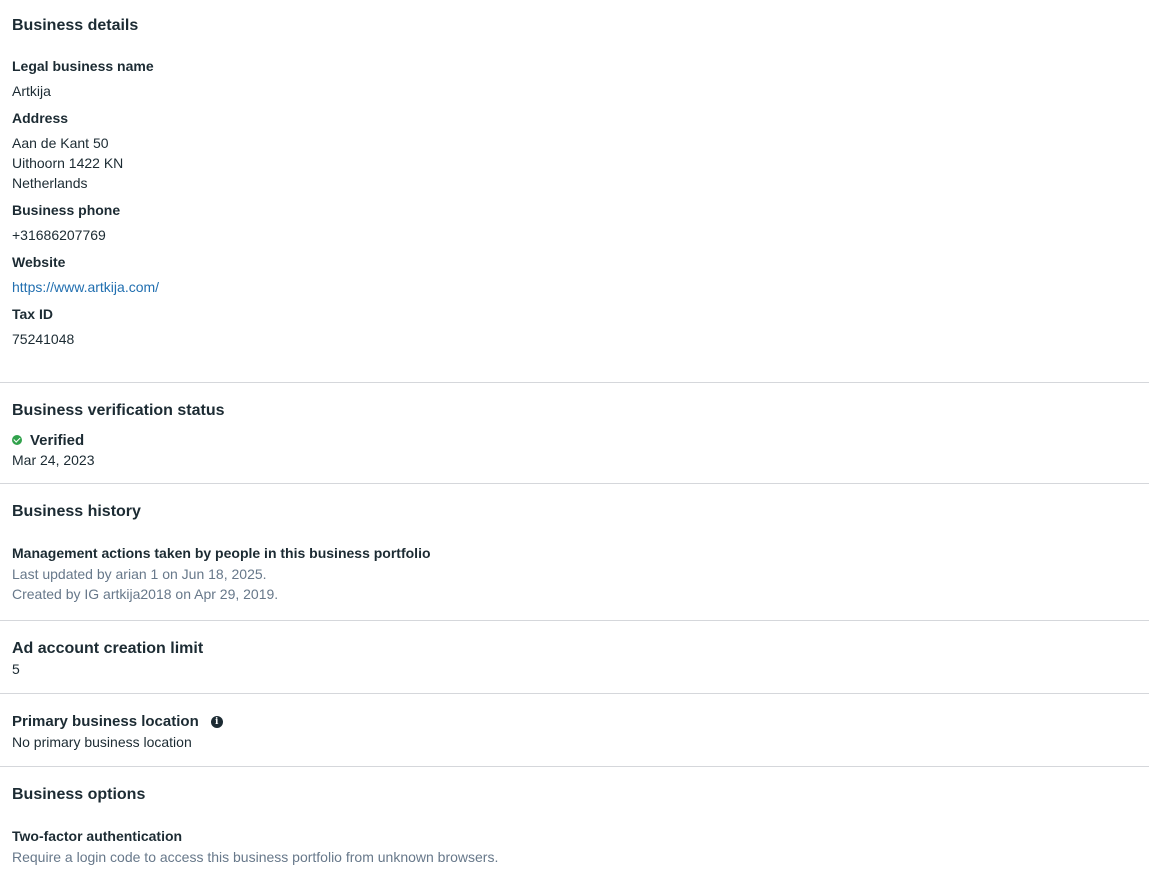 The image size is (1149, 885). I want to click on legal-name-value: Artkija, so click(31, 91).